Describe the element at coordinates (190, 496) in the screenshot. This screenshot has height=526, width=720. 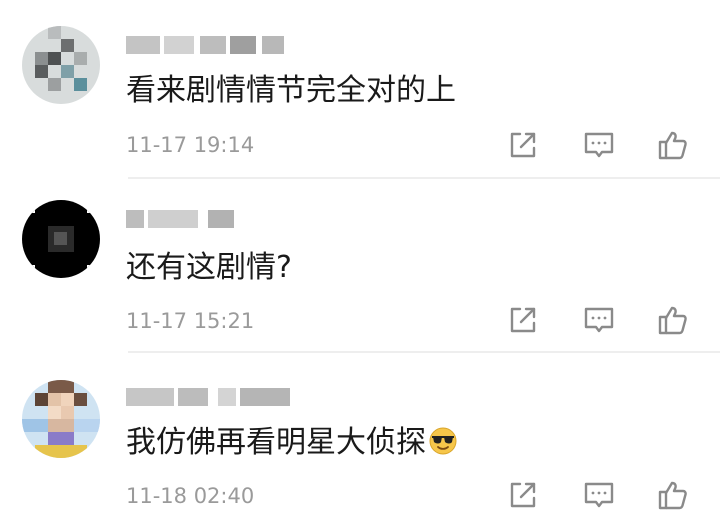
I see `comment-time: 11-18 02:40` at that location.